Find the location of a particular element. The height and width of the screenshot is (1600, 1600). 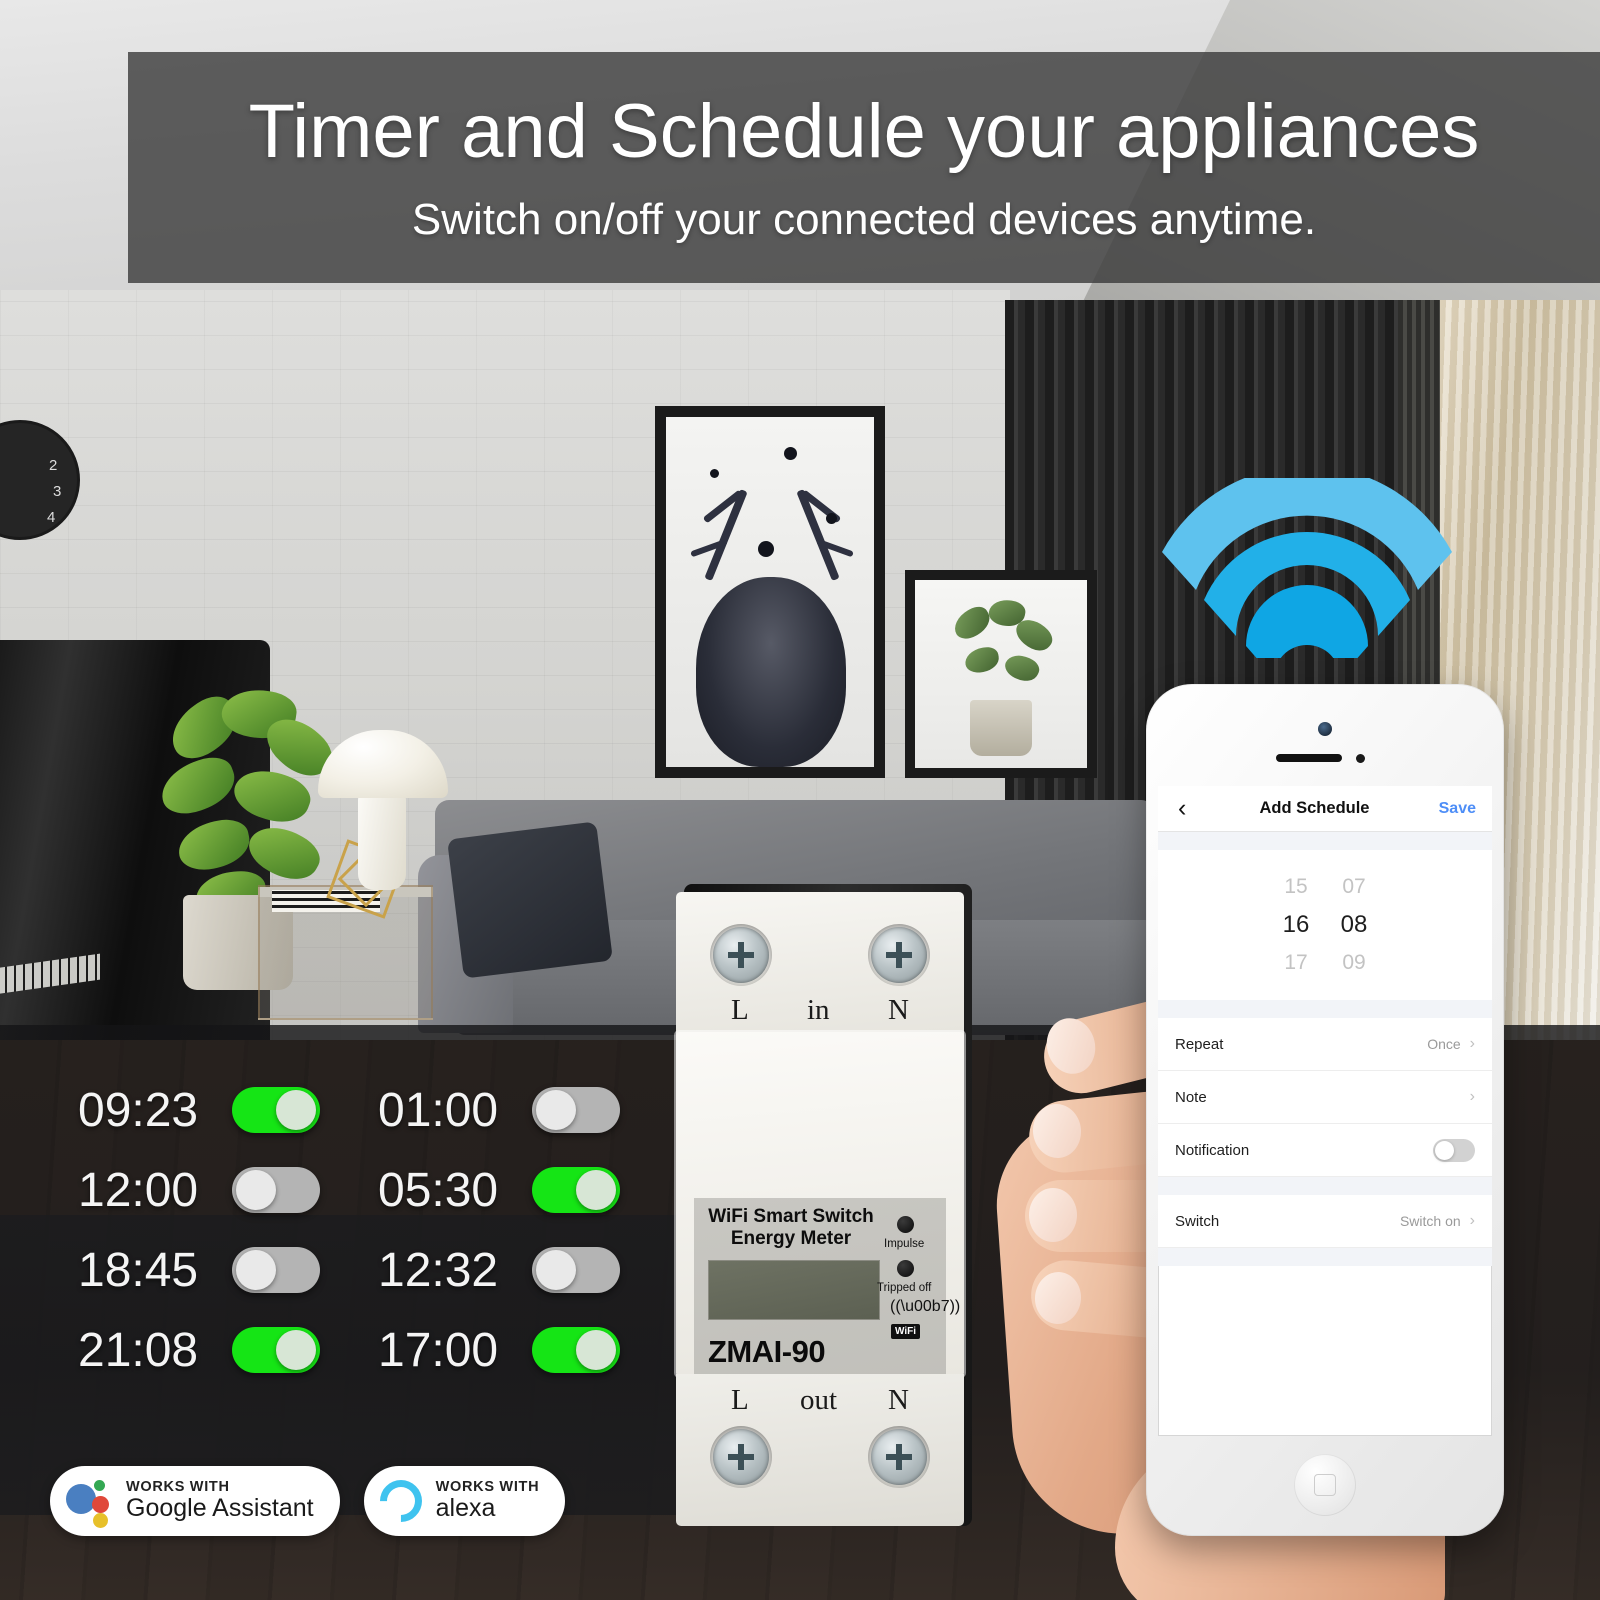

notification-toggle is located at coordinates (1454, 1150).